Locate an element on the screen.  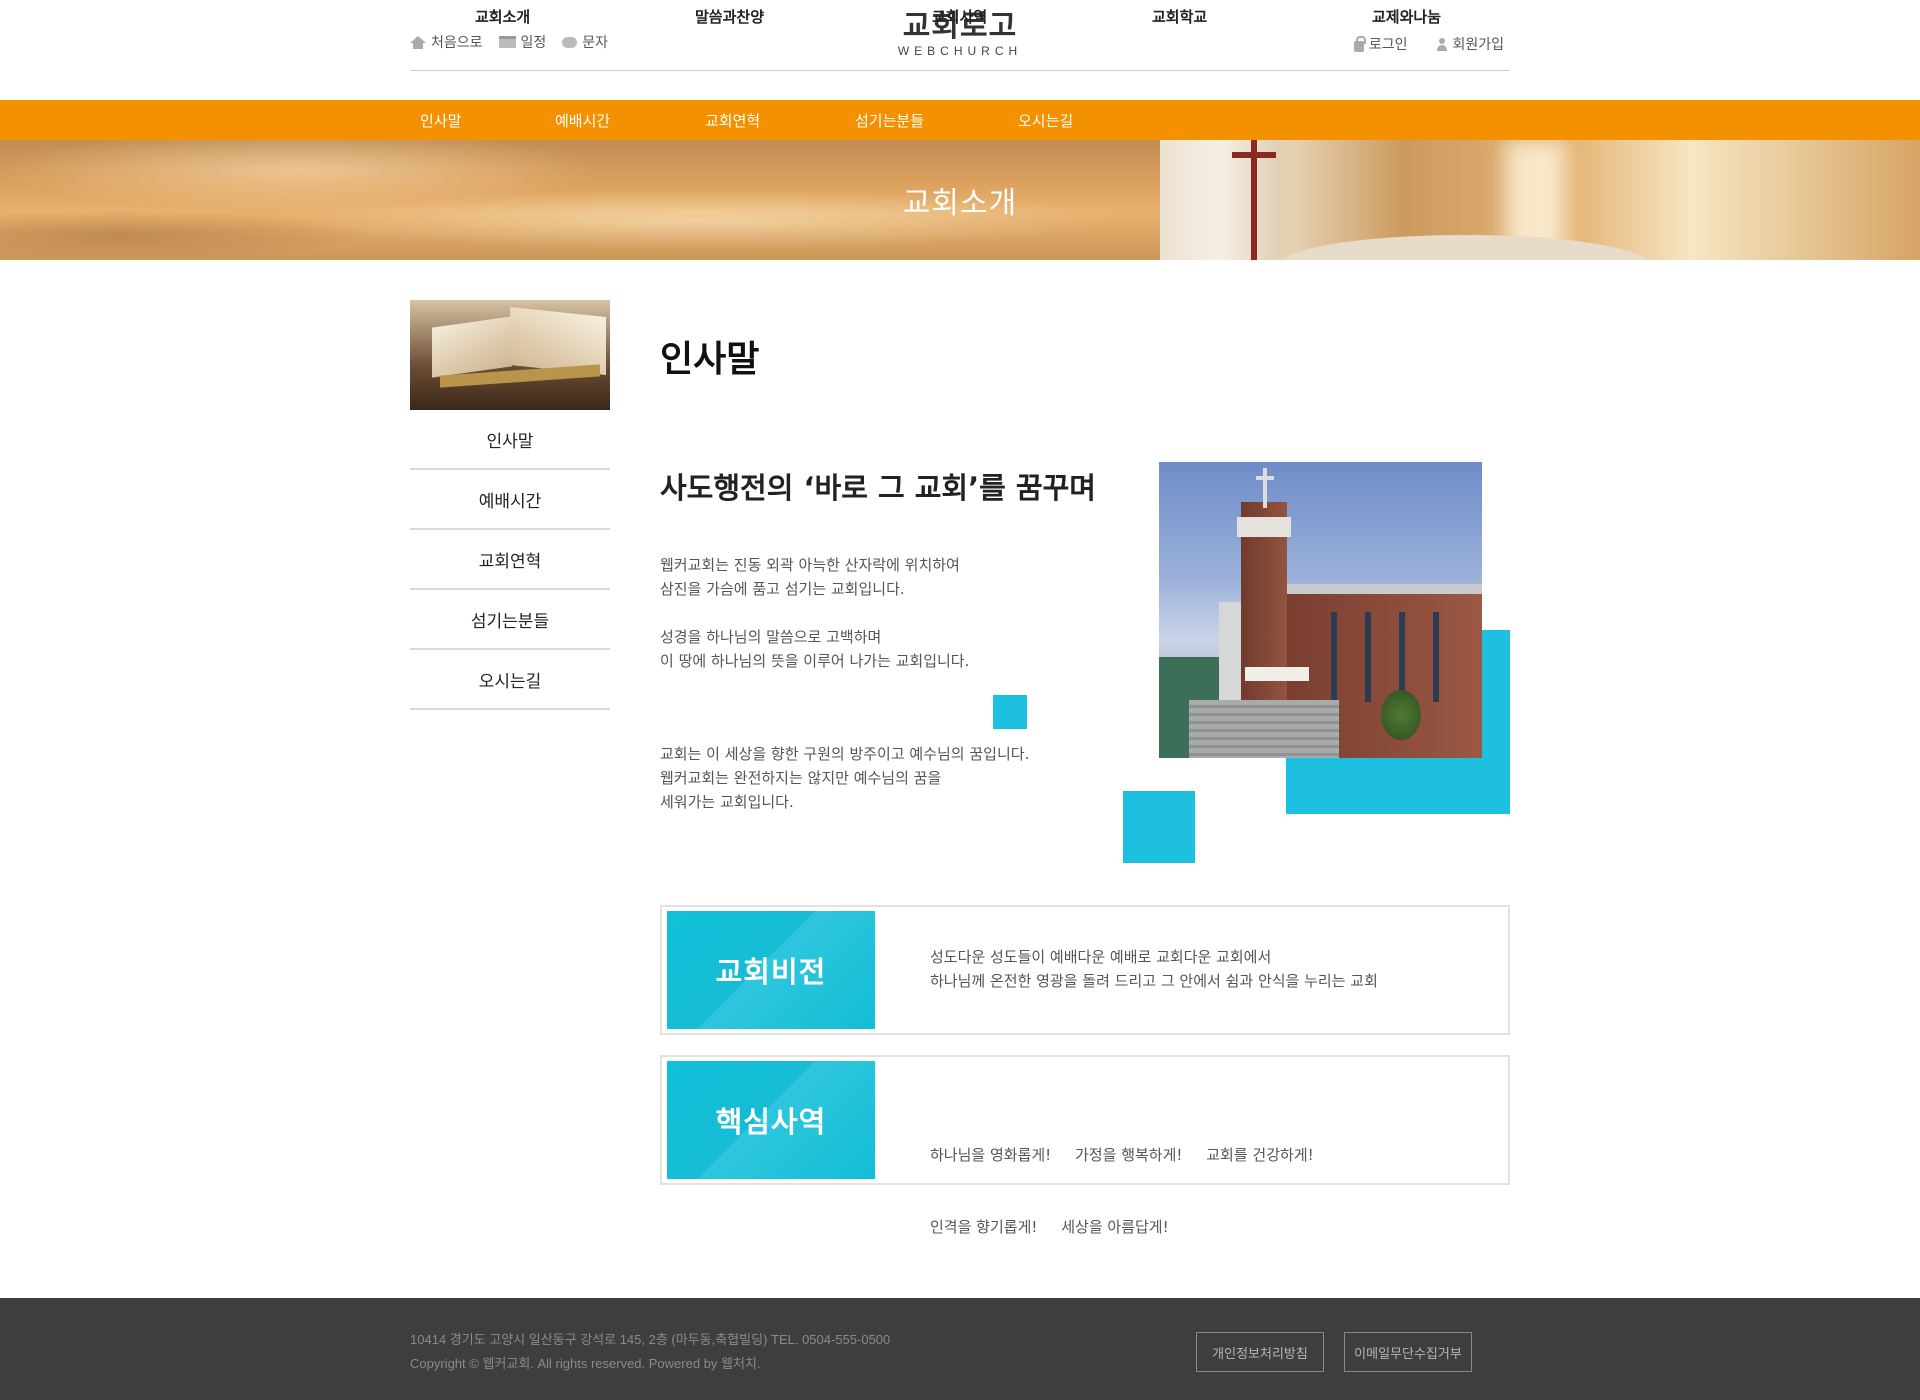
sidebar-bible-image is located at coordinates (510, 355).